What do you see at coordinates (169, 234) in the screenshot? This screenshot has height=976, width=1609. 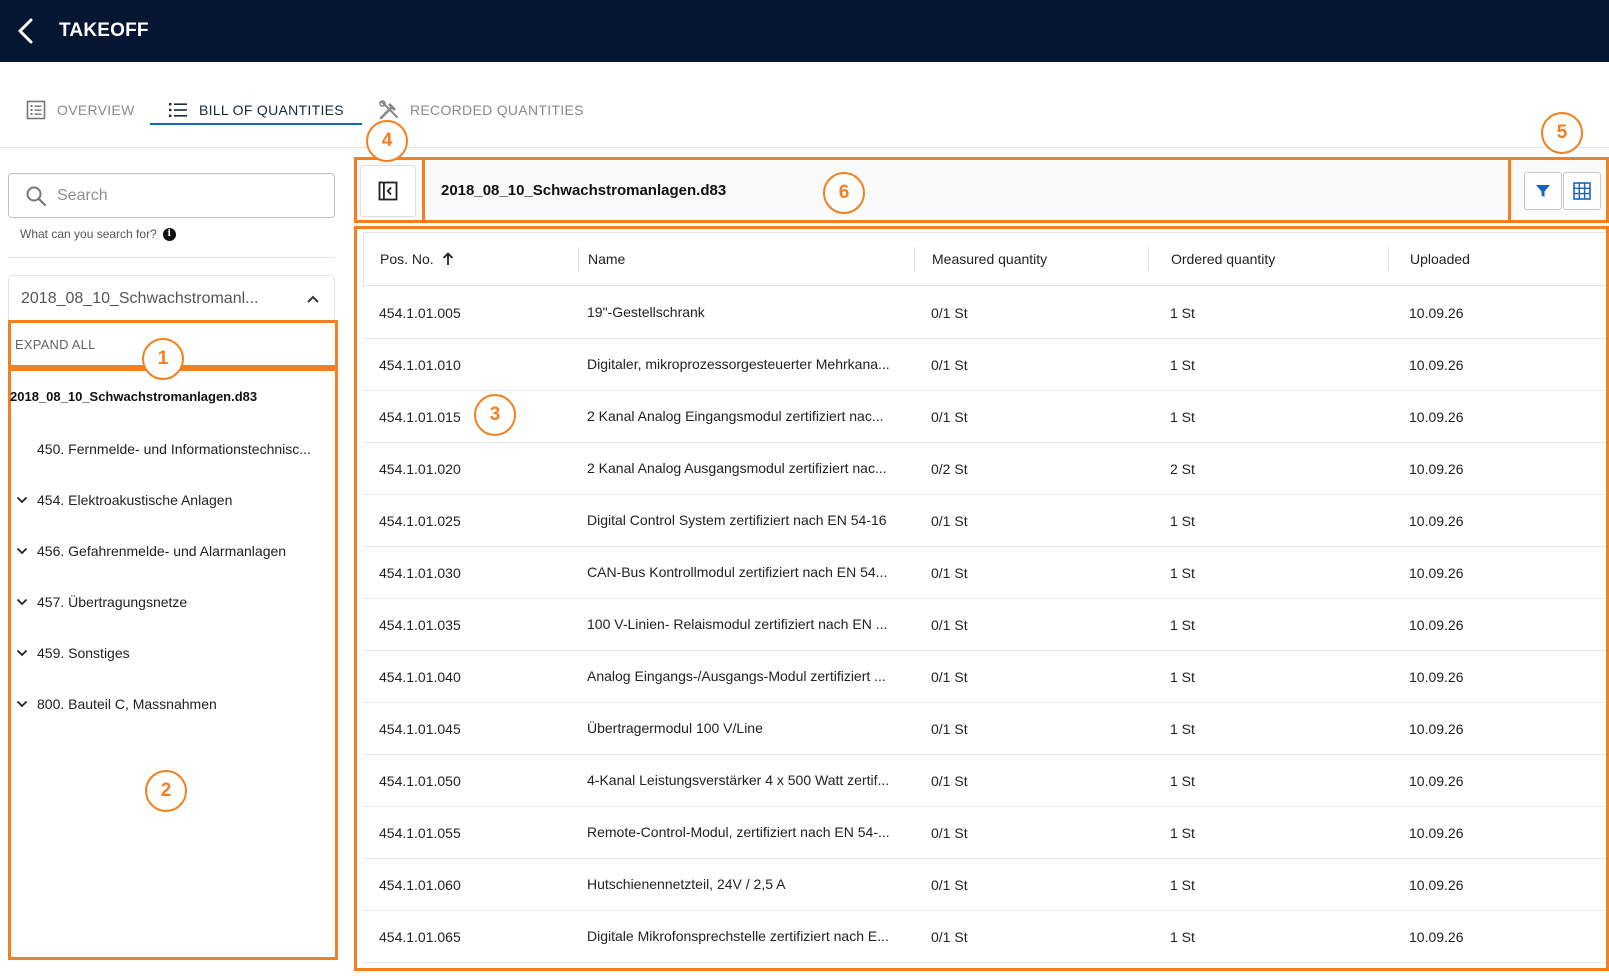 I see `info-icon: i` at bounding box center [169, 234].